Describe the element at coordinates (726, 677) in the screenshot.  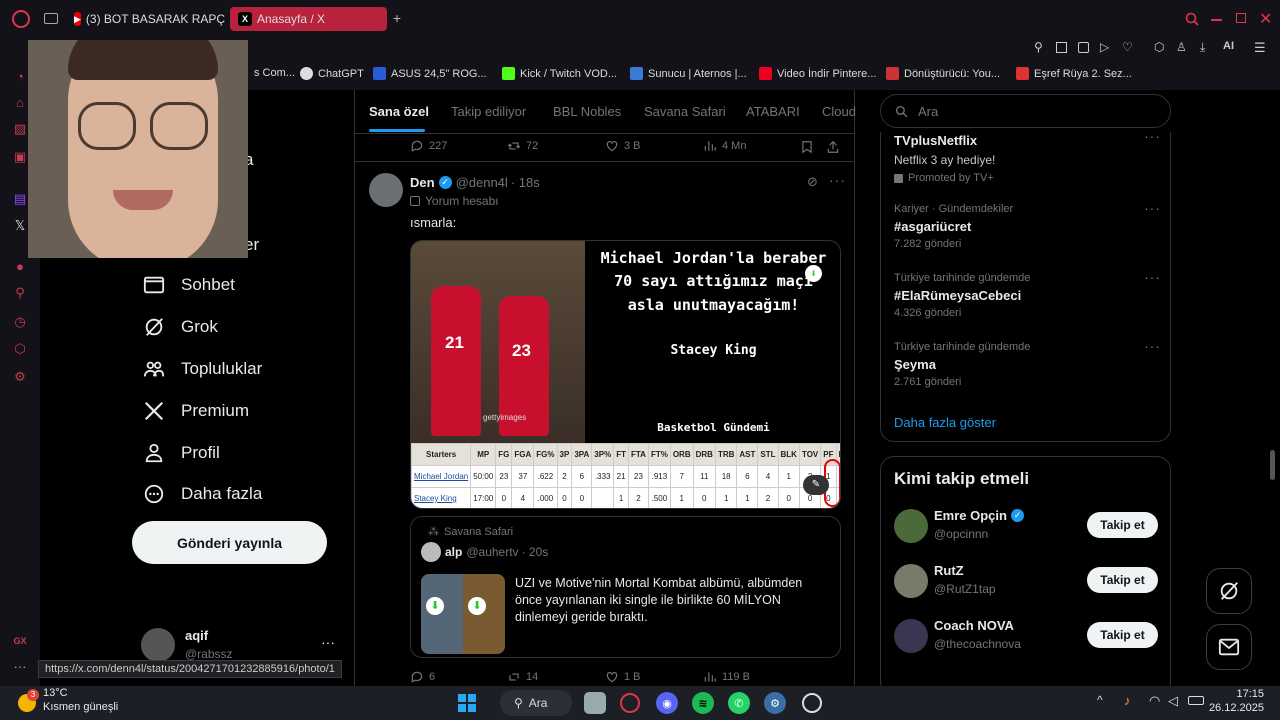
I see `views-button: 119 B` at that location.